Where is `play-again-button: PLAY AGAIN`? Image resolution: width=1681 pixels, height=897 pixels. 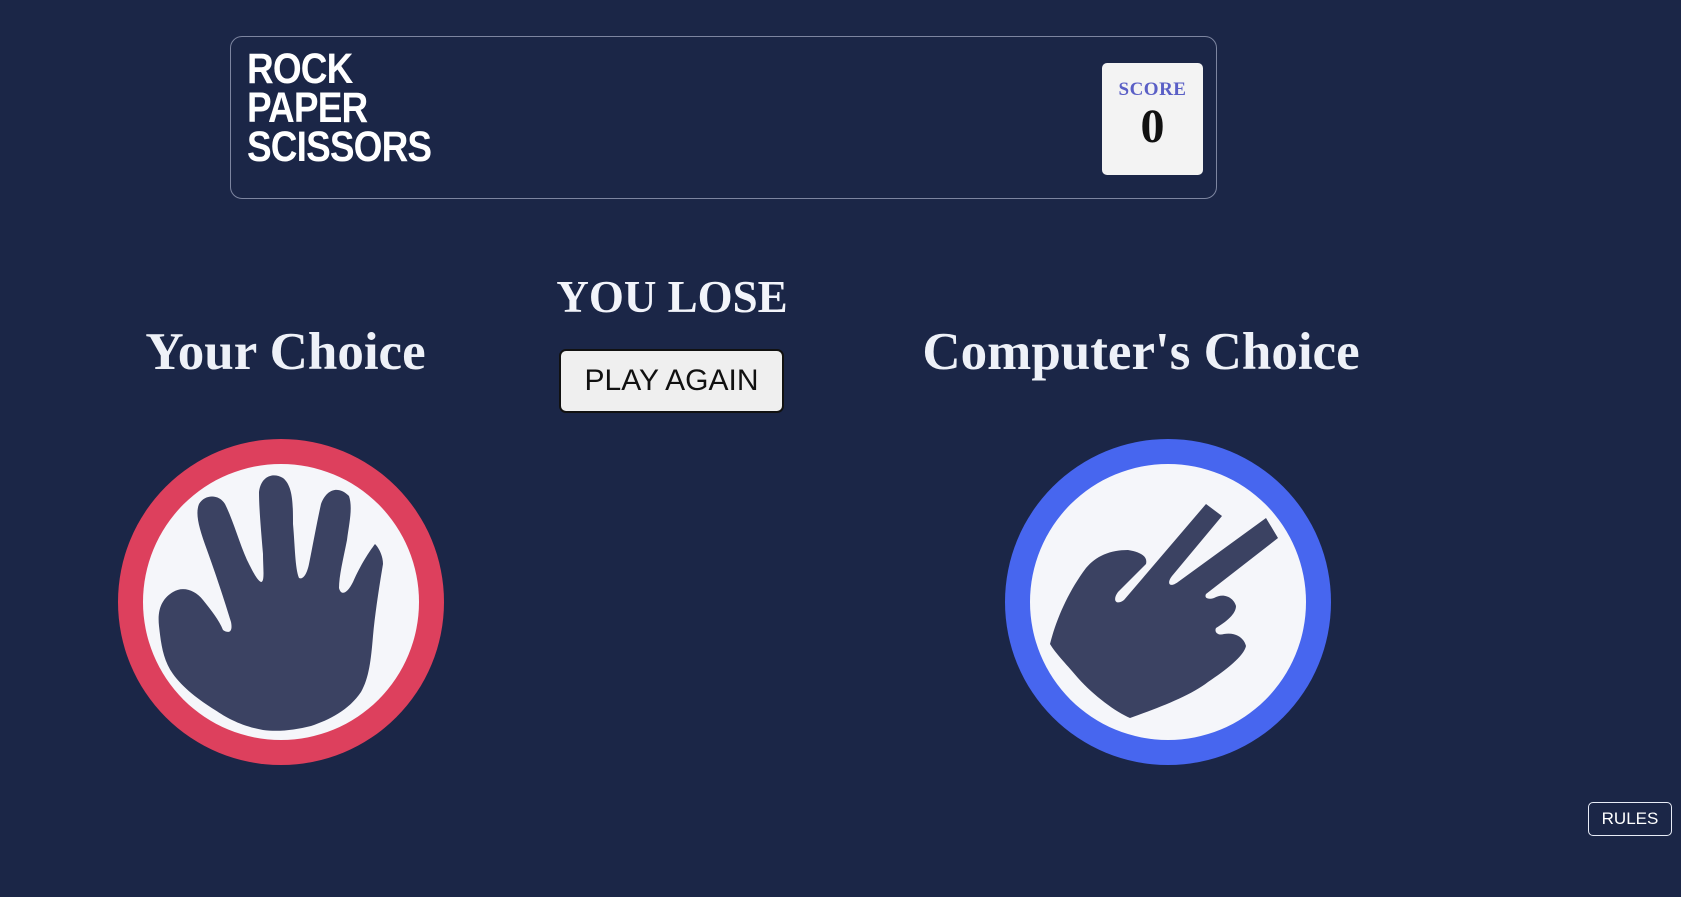 play-again-button: PLAY AGAIN is located at coordinates (671, 381).